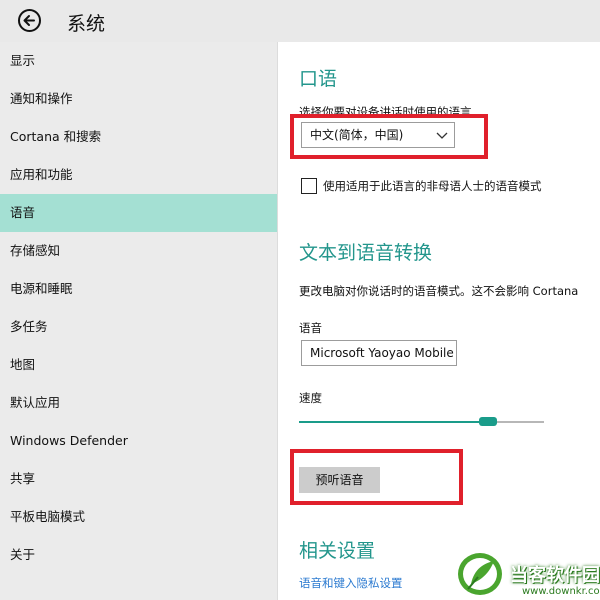  What do you see at coordinates (138, 213) in the screenshot?
I see `sidebar-item-speech: 语音` at bounding box center [138, 213].